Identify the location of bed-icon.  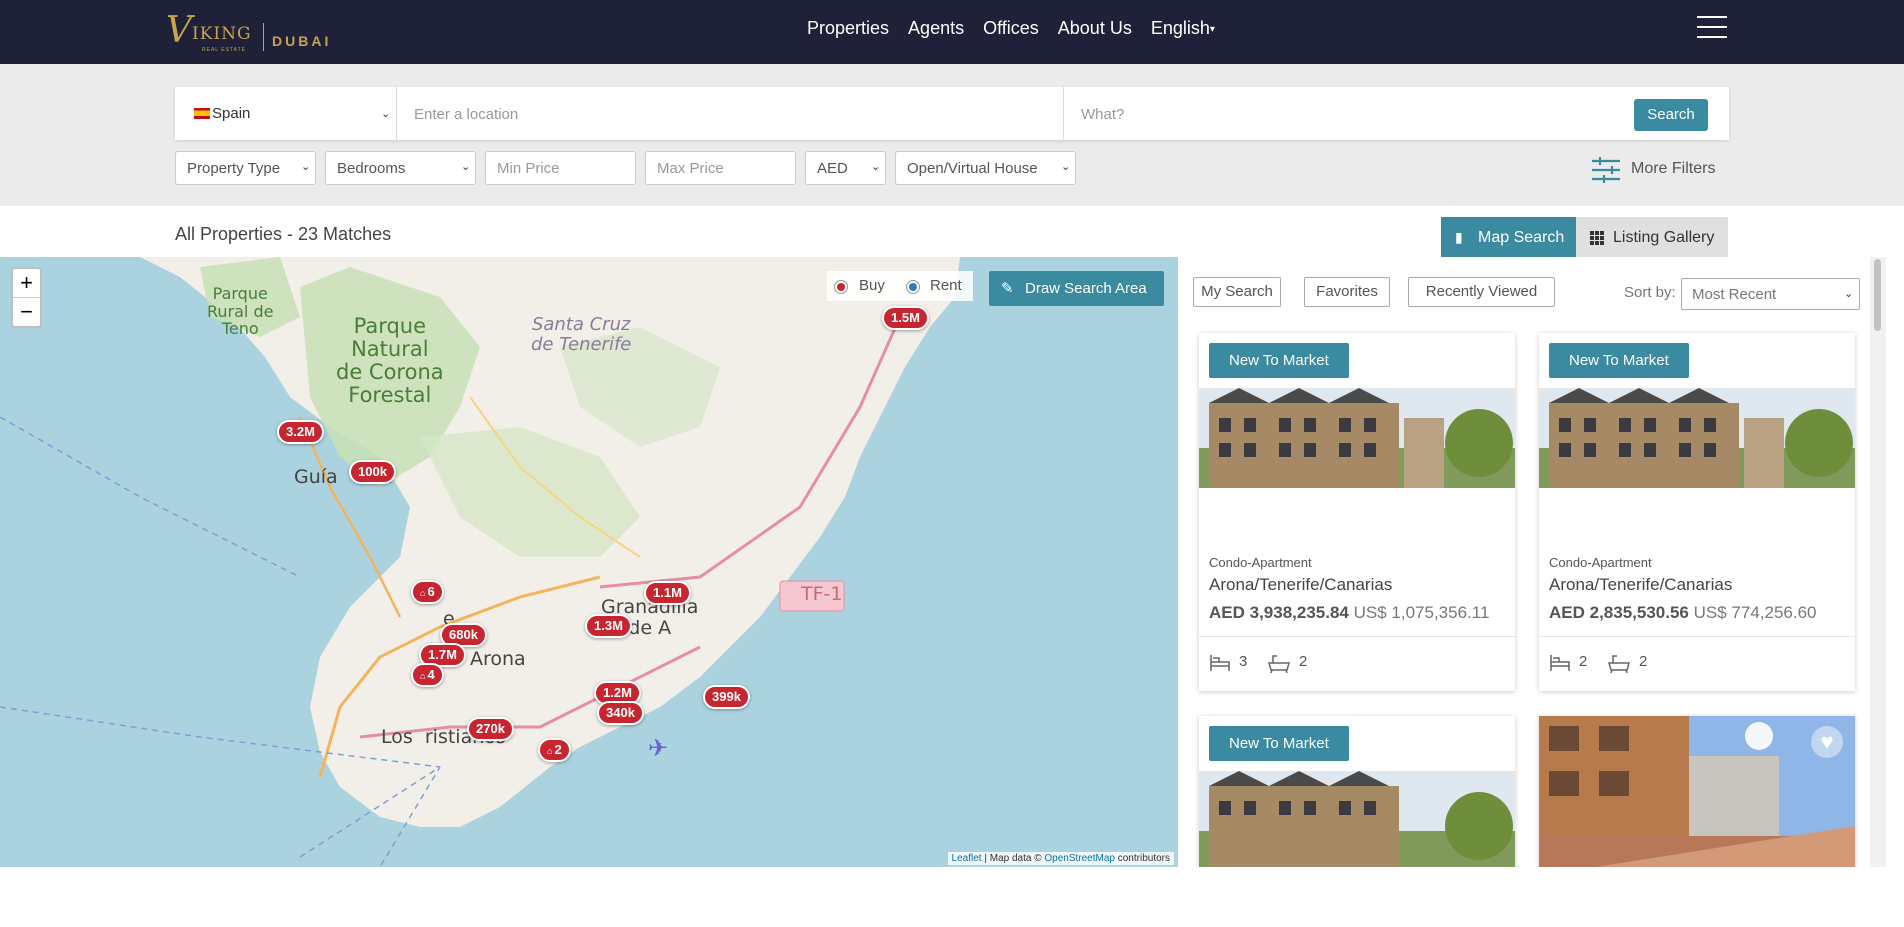
(1220, 663).